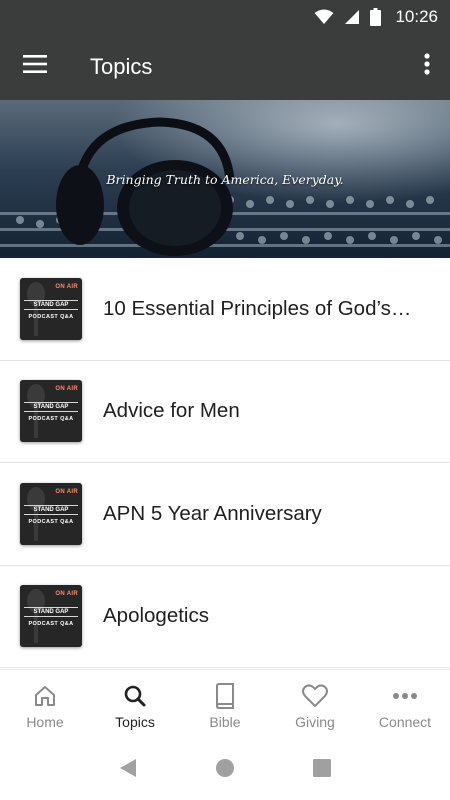 This screenshot has height=800, width=450. Describe the element at coordinates (405, 721) in the screenshot. I see `nav-label-connect: Connect` at that location.